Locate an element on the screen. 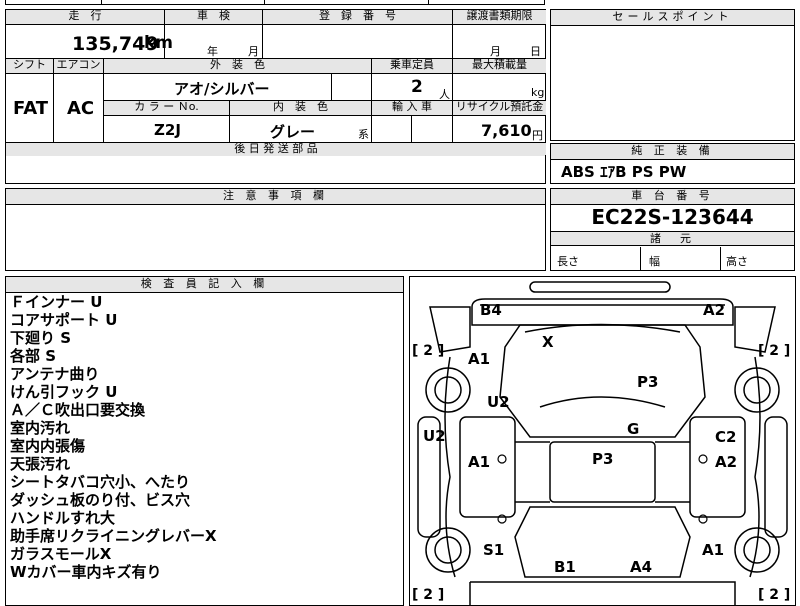 The image size is (800, 606). height-label: 高さ is located at coordinates (737, 261).